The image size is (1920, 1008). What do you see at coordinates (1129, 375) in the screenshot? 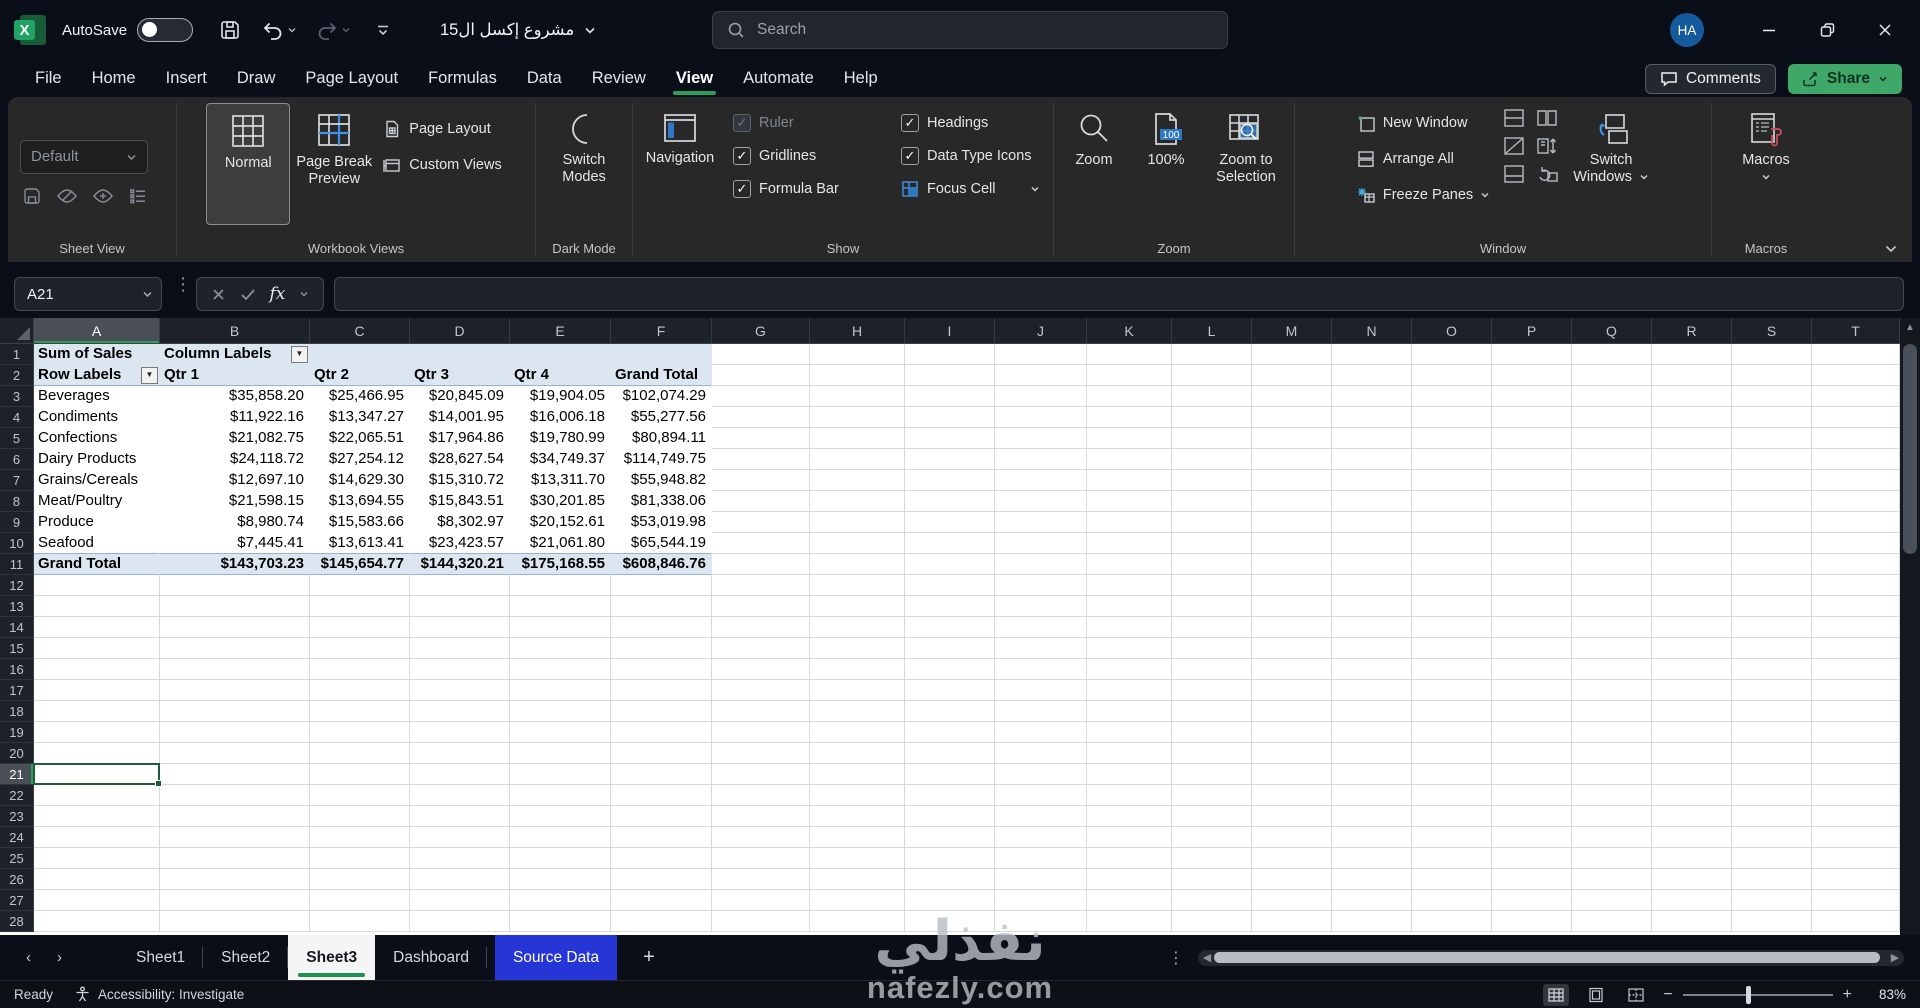
I see `cell-K2` at bounding box center [1129, 375].